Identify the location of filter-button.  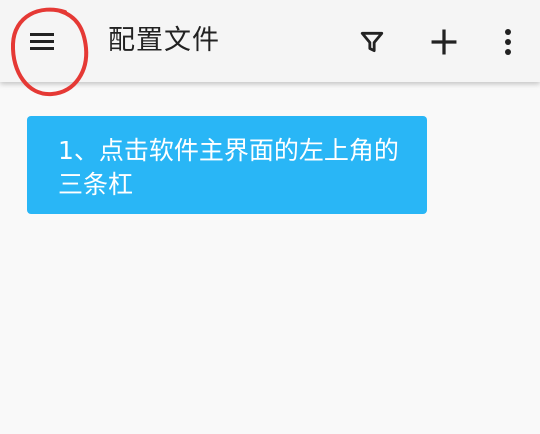
(372, 42).